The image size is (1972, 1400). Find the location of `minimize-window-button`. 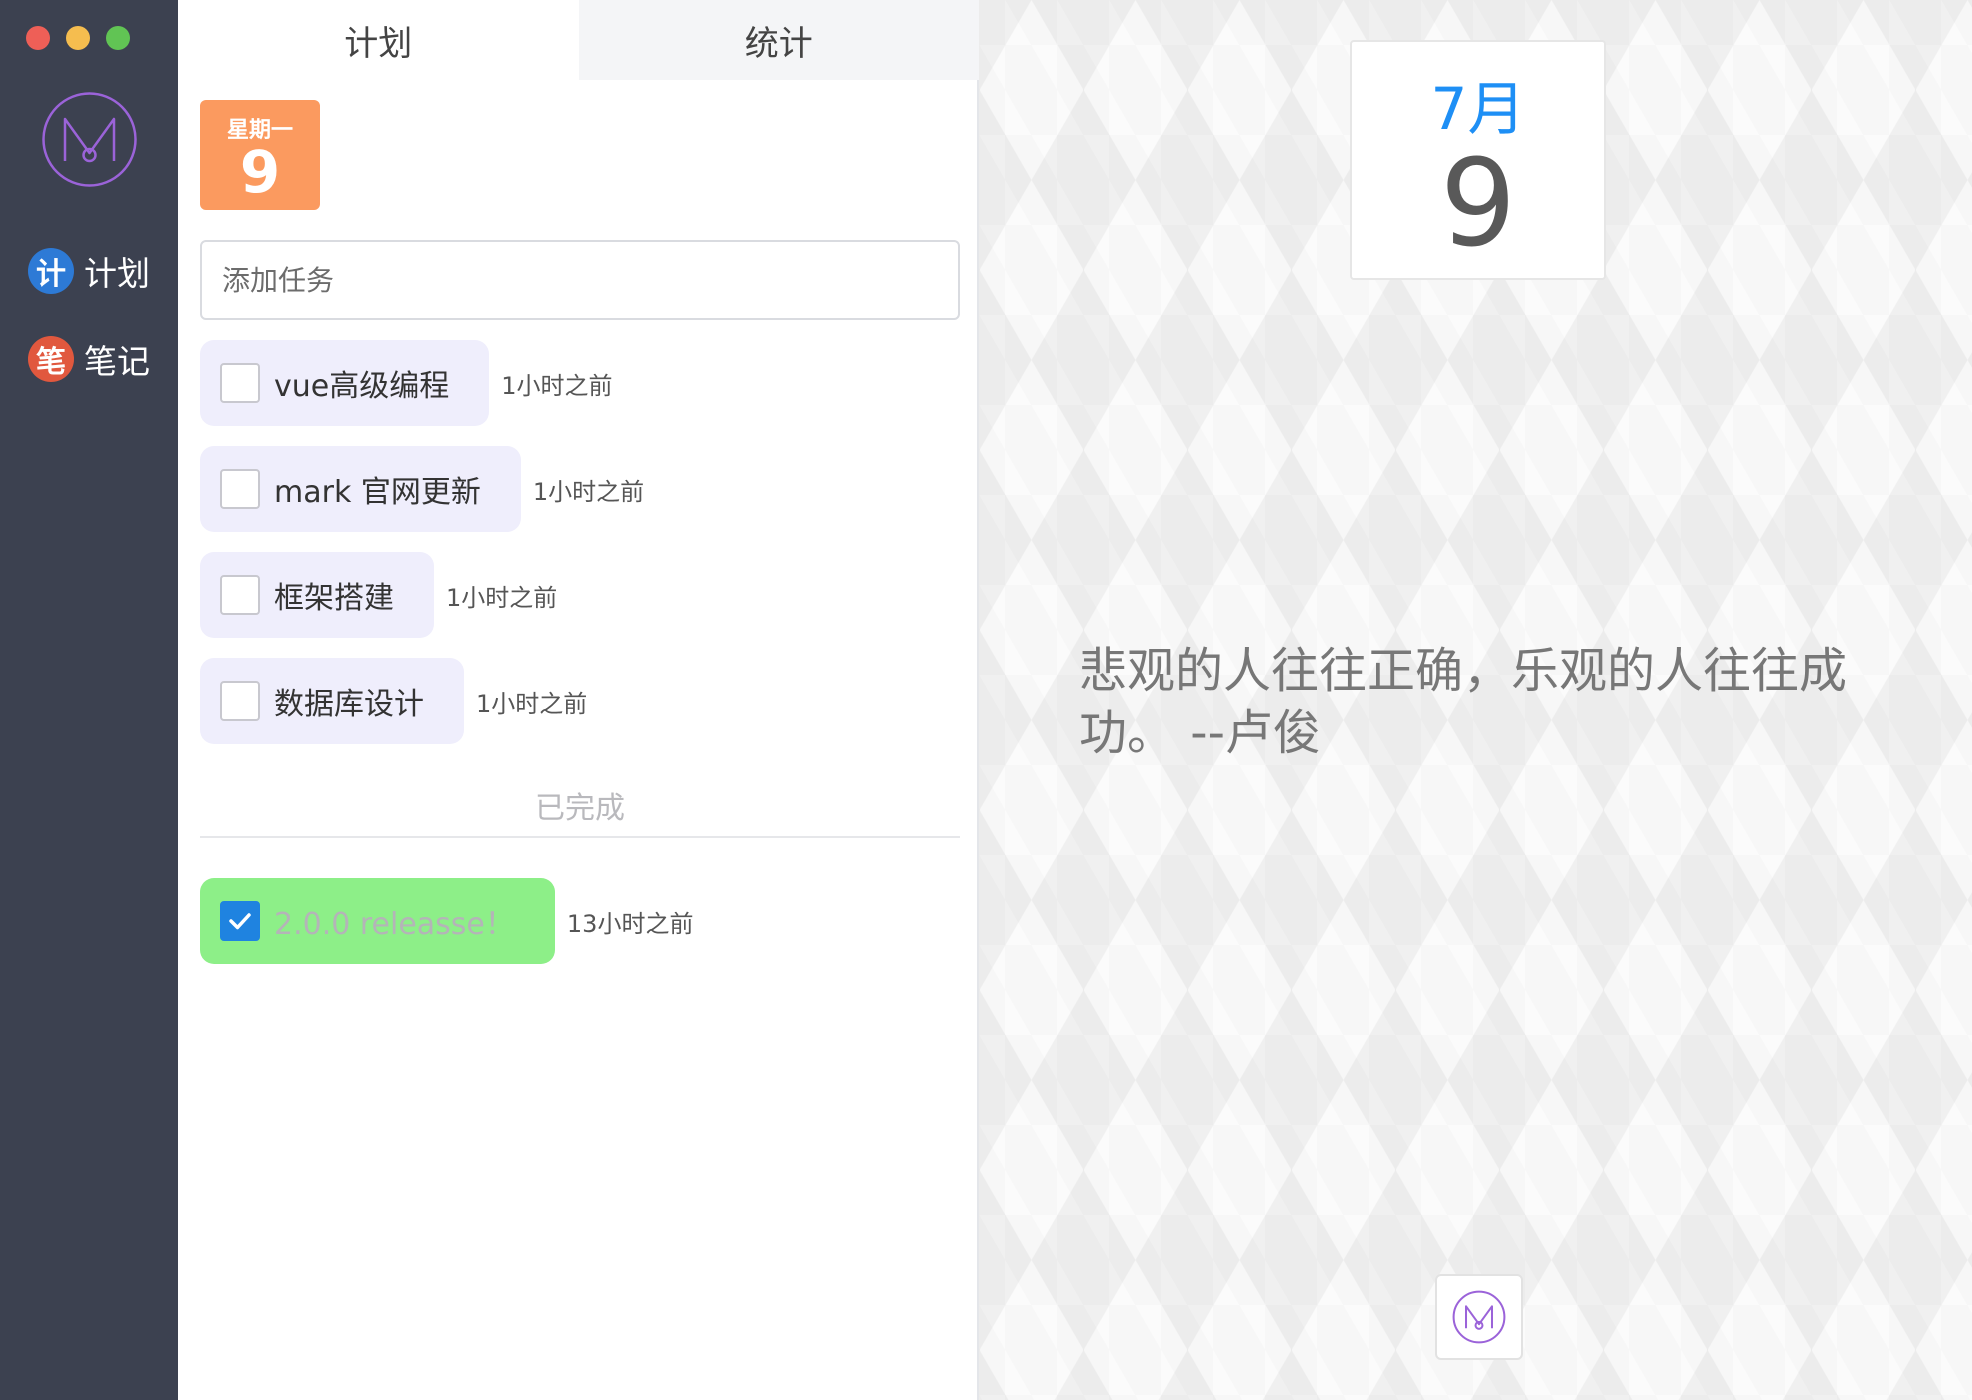

minimize-window-button is located at coordinates (78, 38).